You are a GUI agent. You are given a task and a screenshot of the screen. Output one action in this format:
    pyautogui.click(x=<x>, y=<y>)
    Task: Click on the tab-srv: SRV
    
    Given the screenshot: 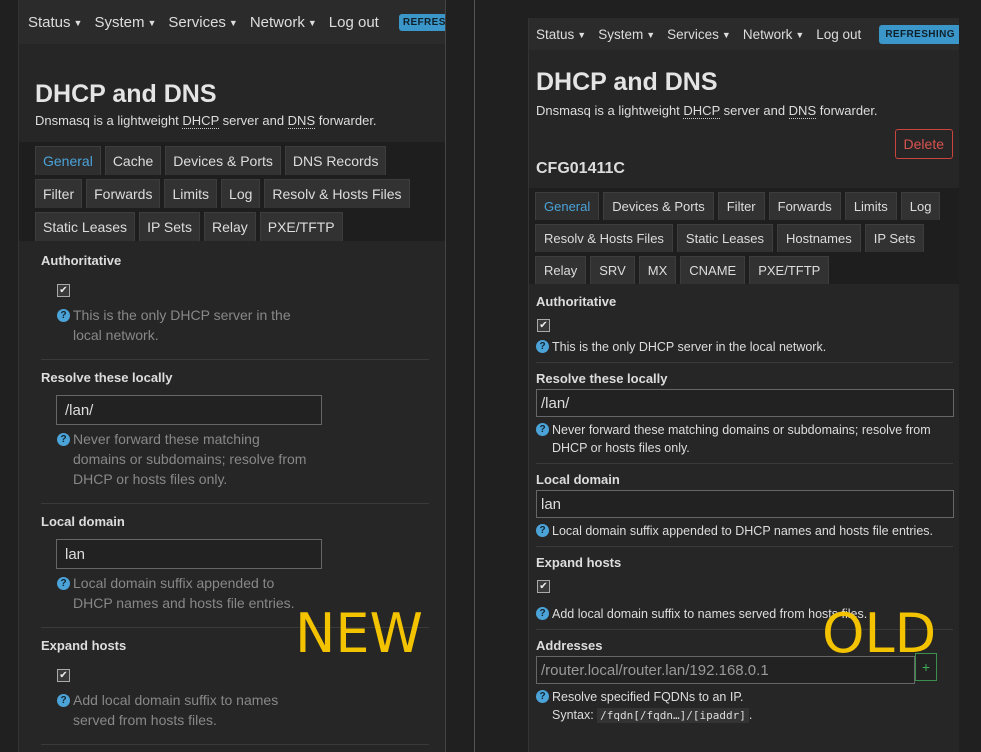 What is the action you would take?
    pyautogui.click(x=612, y=270)
    